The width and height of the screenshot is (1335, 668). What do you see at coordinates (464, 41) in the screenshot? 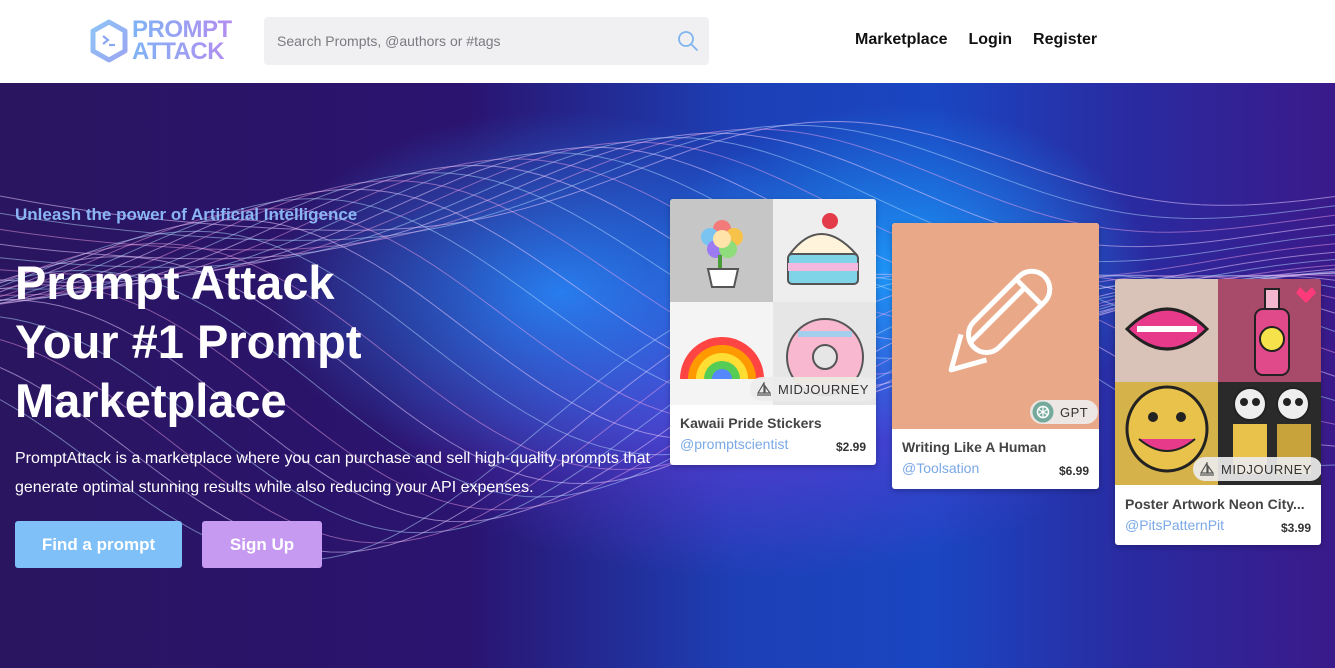
I see `search-input` at bounding box center [464, 41].